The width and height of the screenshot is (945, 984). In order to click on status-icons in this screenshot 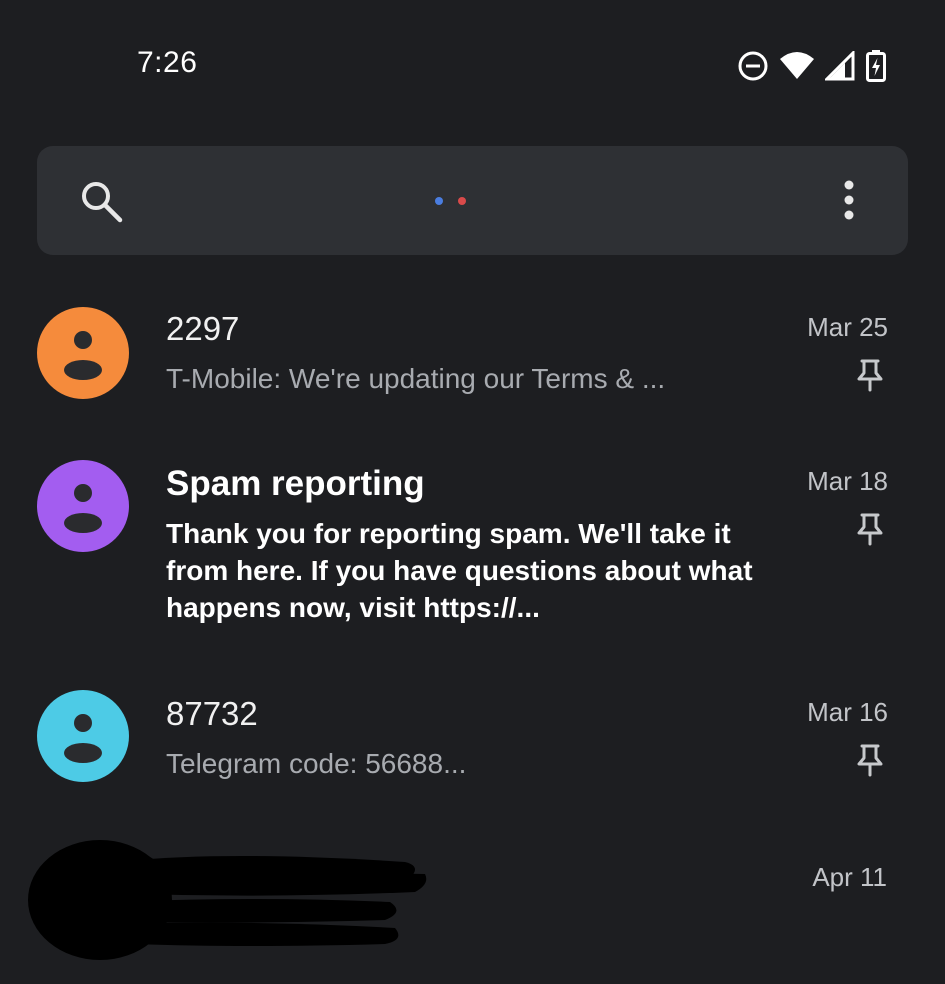, I will do `click(812, 66)`.